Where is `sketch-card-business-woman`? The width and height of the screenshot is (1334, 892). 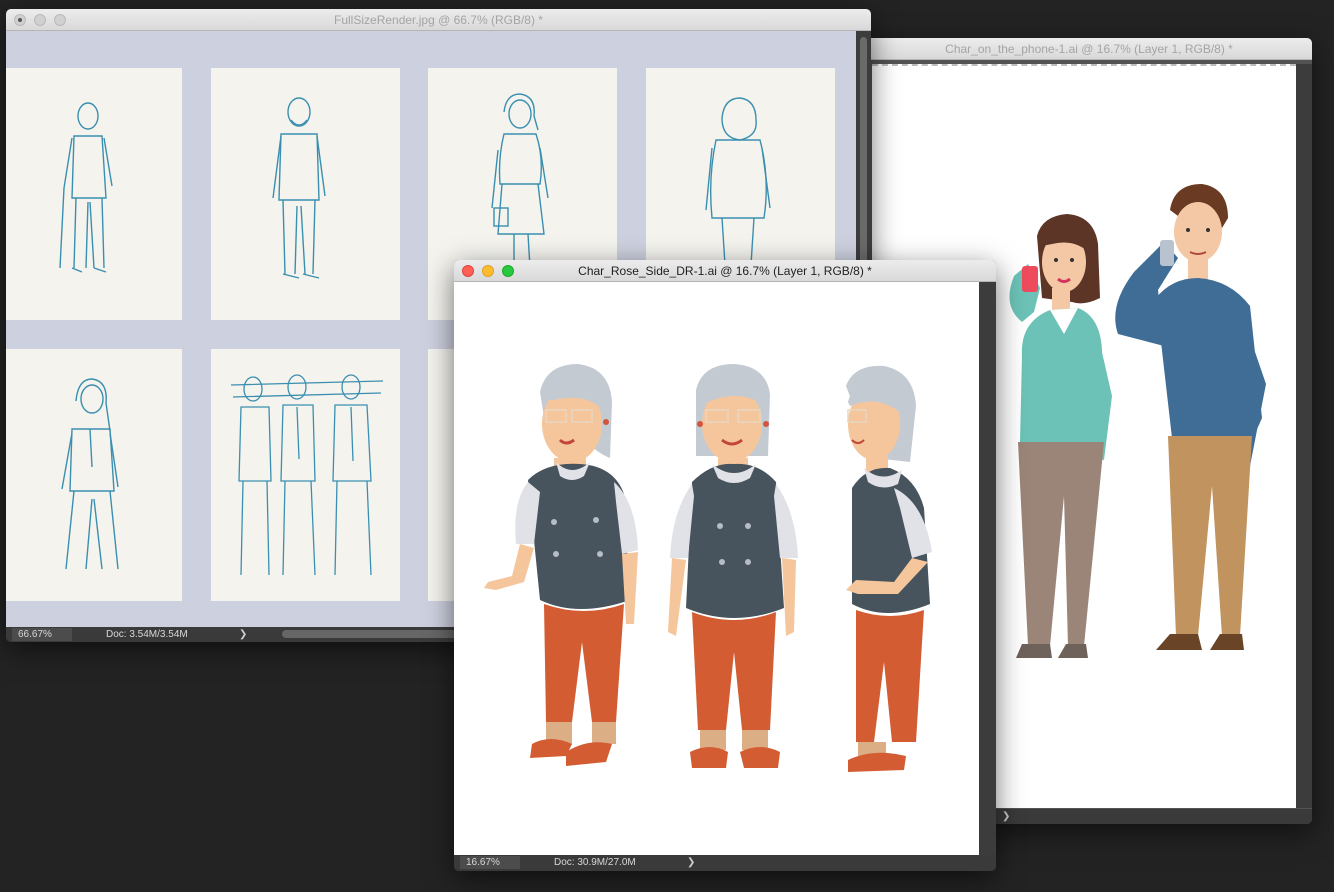 sketch-card-business-woman is located at coordinates (94, 475).